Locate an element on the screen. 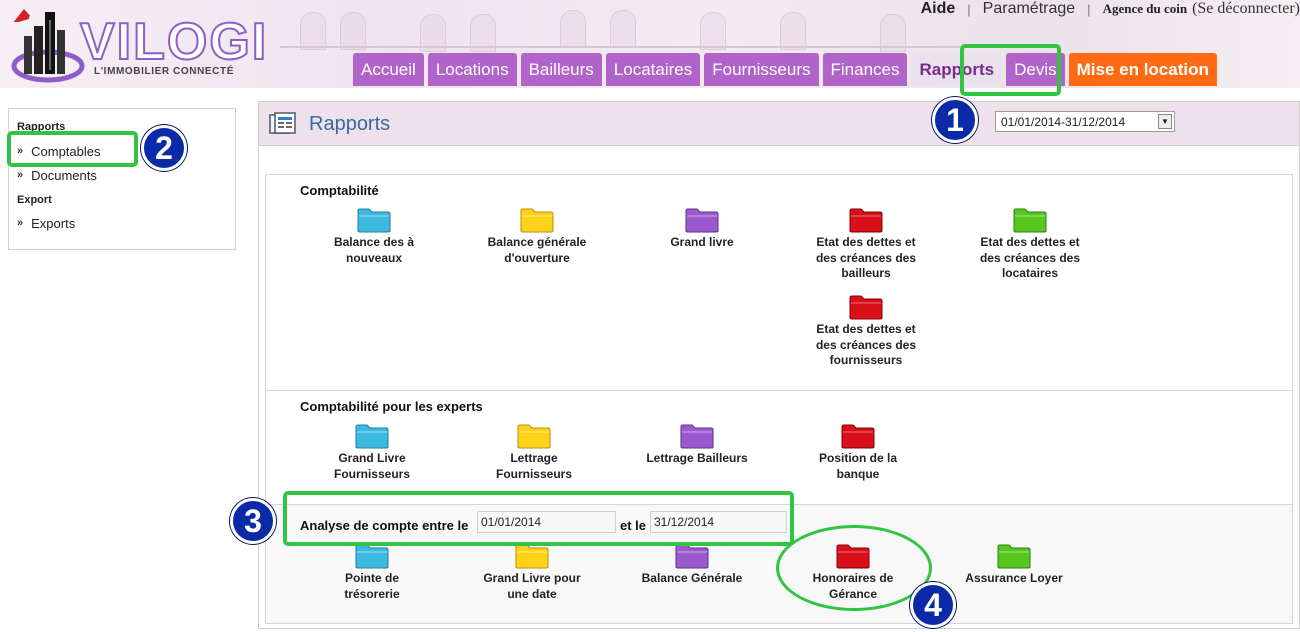 The width and height of the screenshot is (1300, 632). tab-locations: Locations is located at coordinates (472, 69).